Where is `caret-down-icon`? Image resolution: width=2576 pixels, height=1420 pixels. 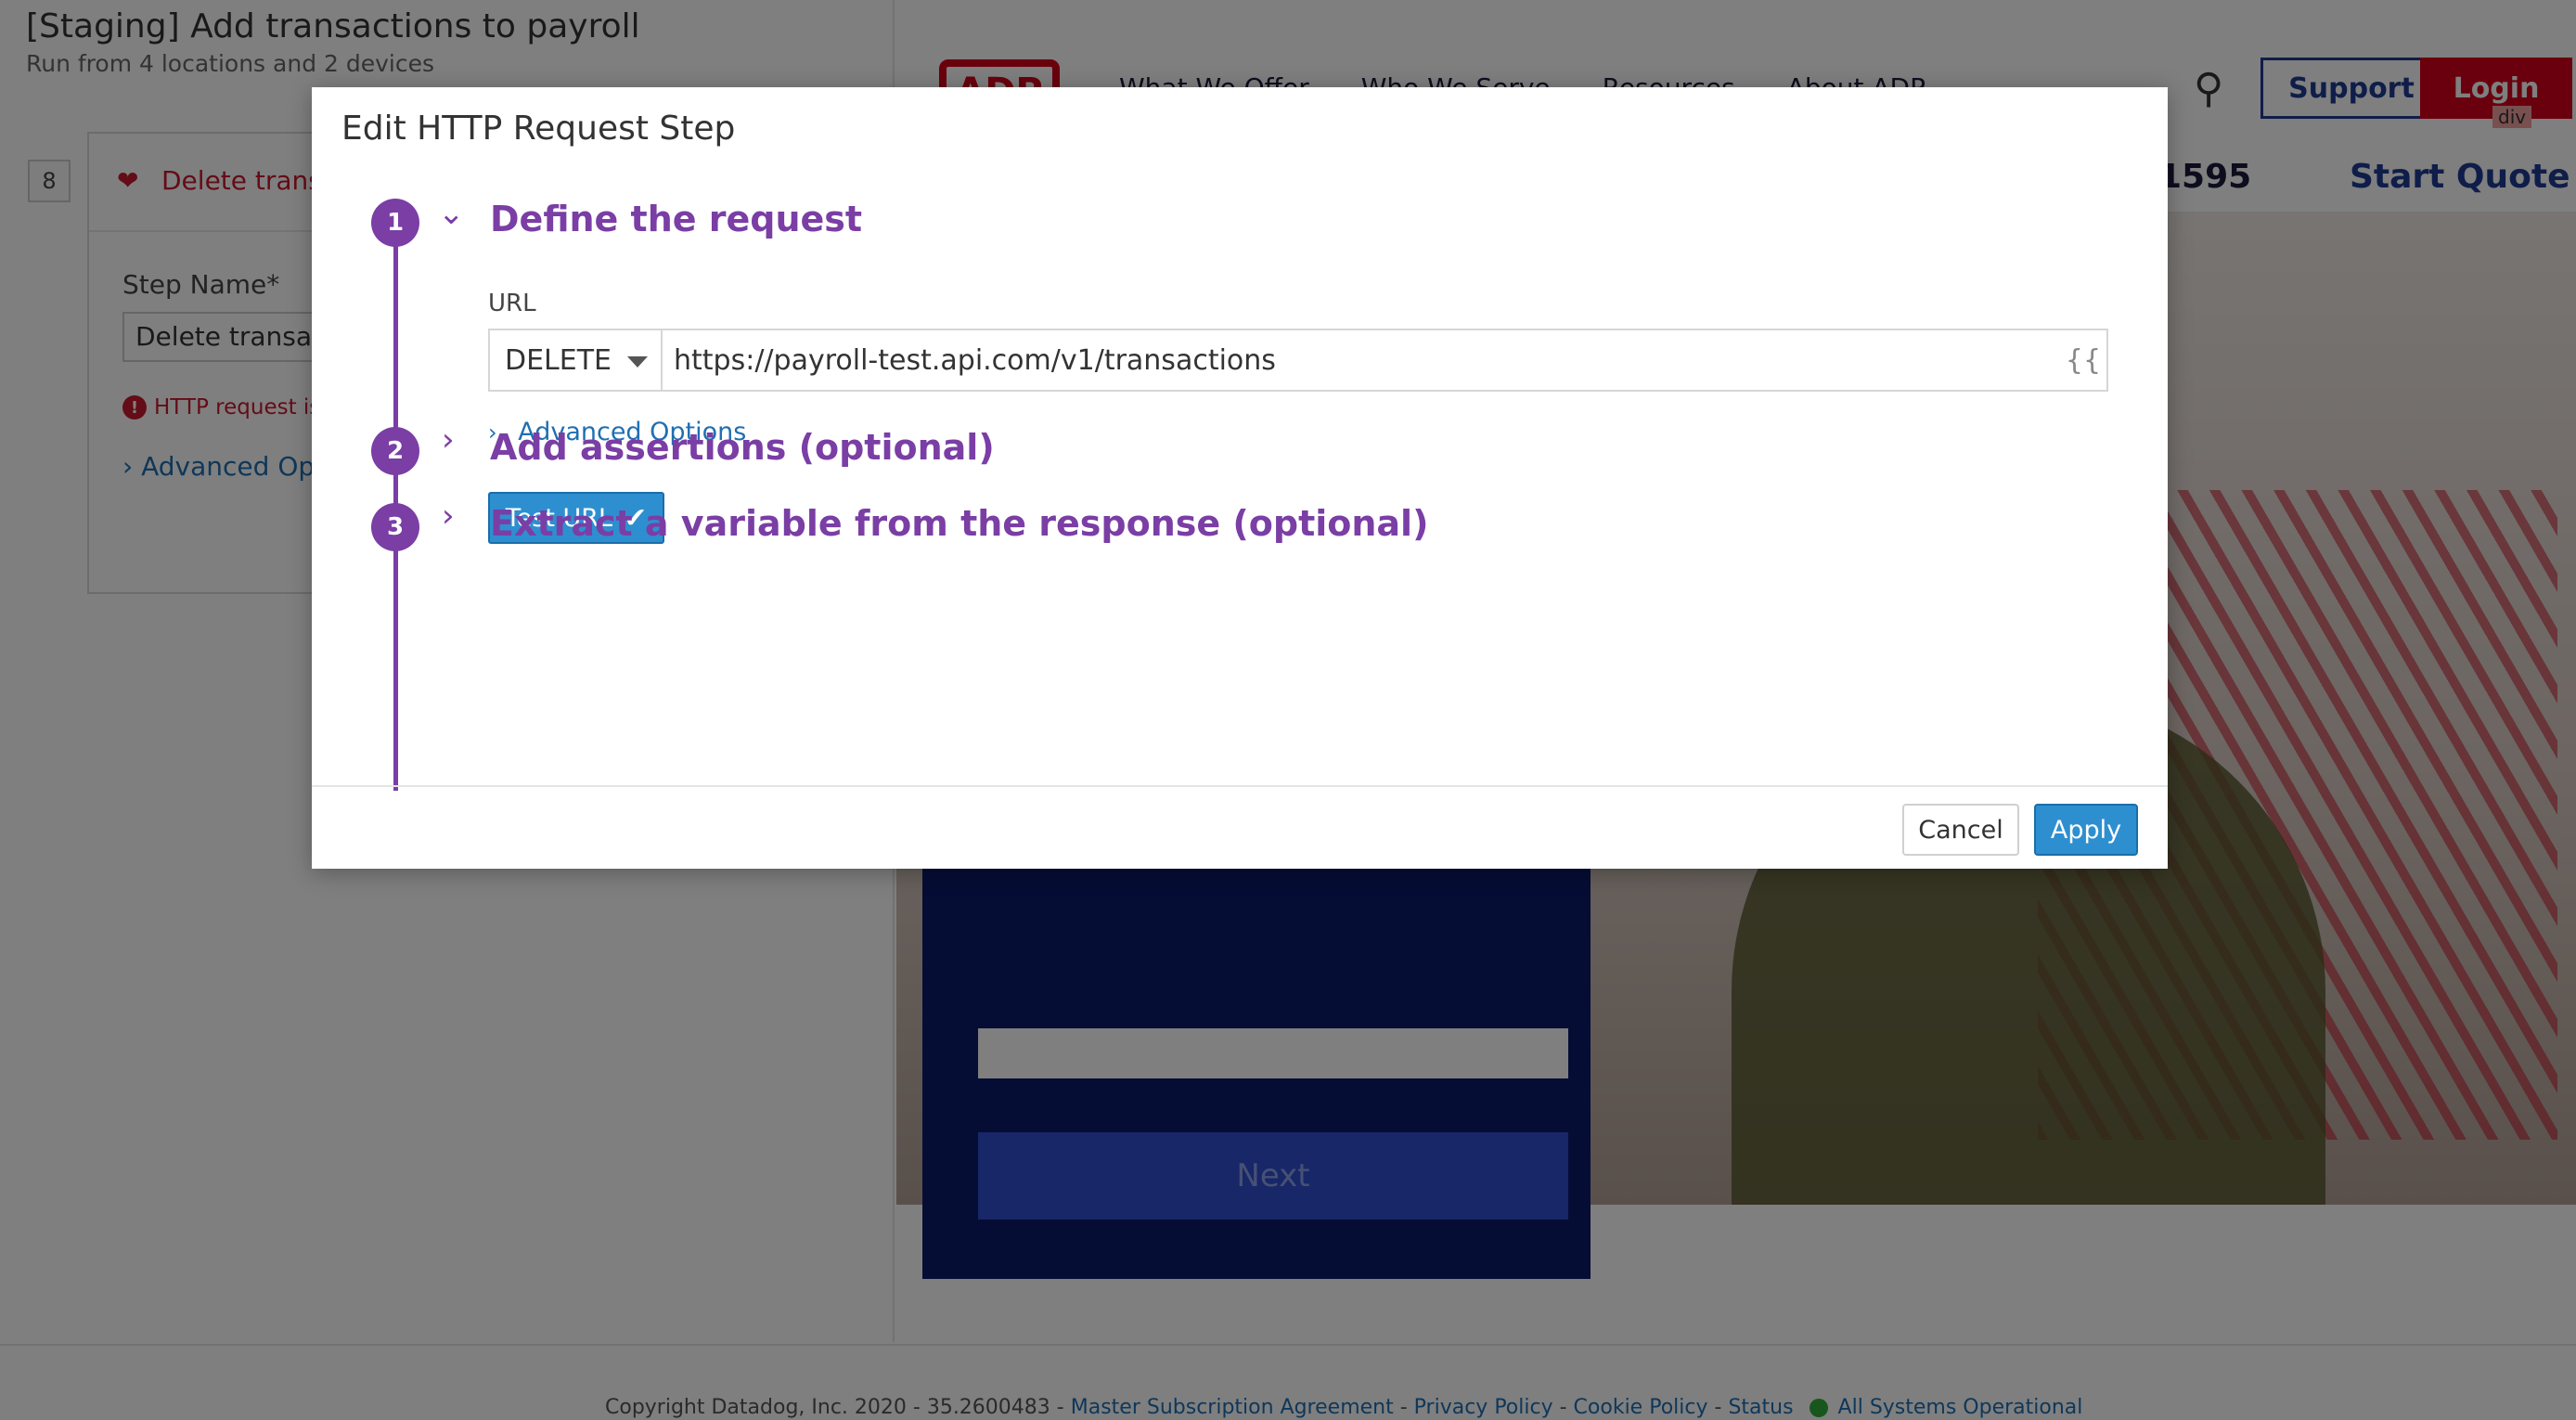
caret-down-icon is located at coordinates (637, 362).